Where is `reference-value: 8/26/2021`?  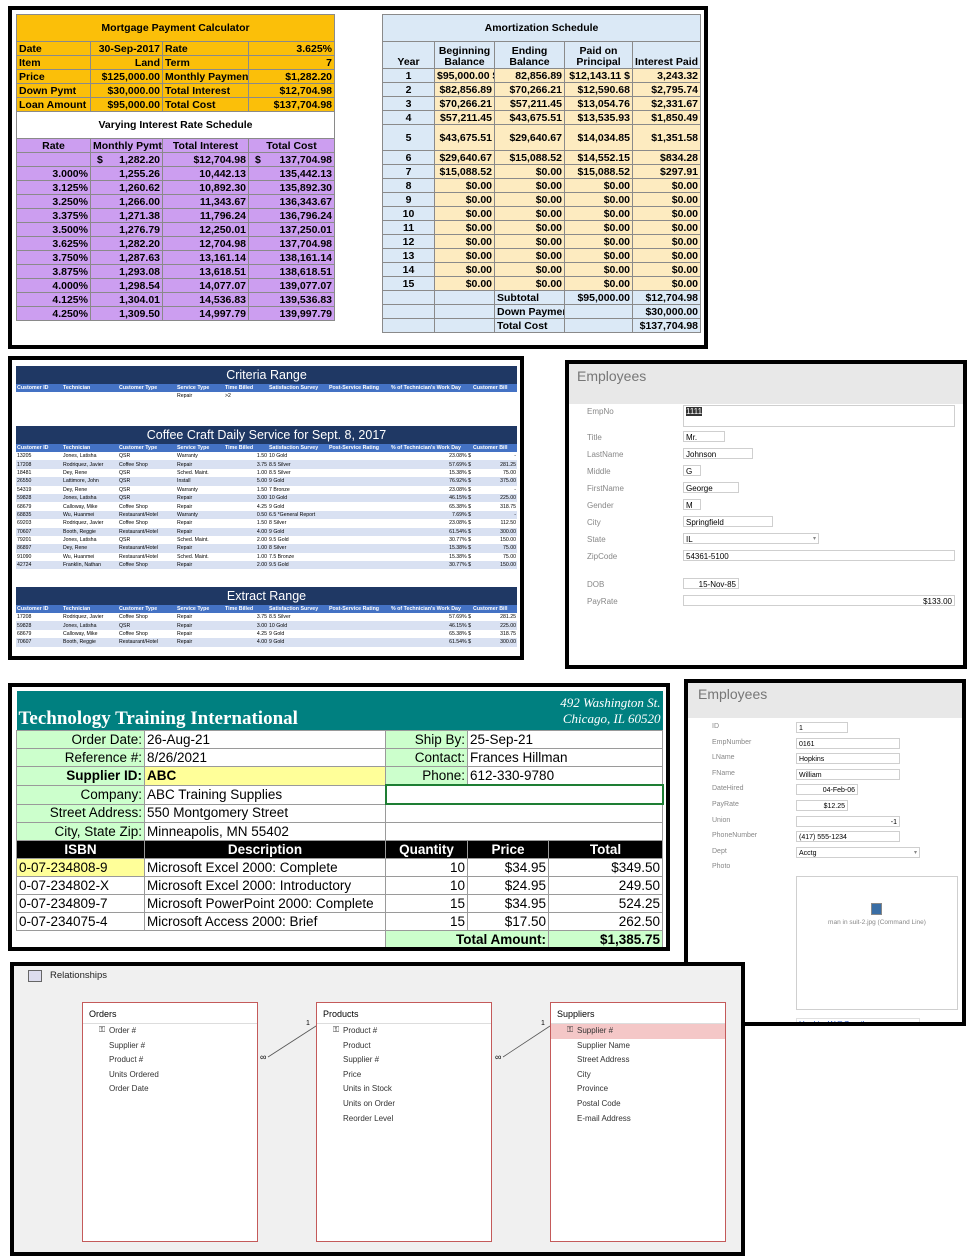 reference-value: 8/26/2021 is located at coordinates (265, 757).